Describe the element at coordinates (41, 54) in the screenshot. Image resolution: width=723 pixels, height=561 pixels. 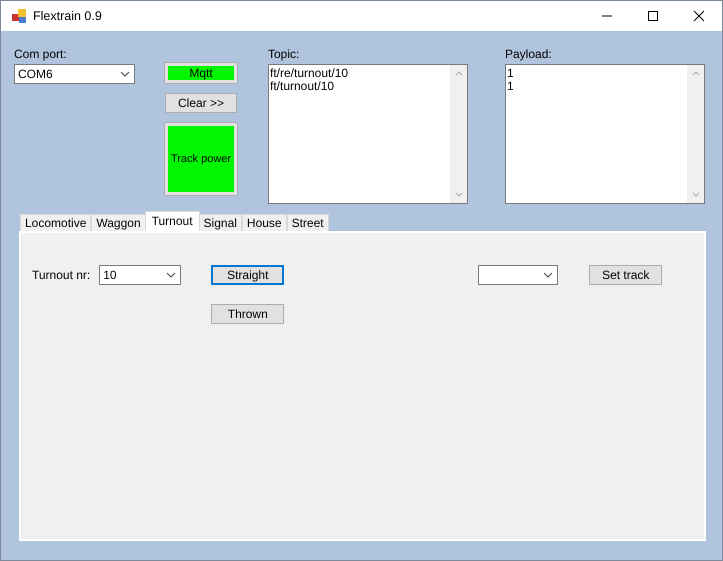
I see `com-port-label: Com port:` at that location.